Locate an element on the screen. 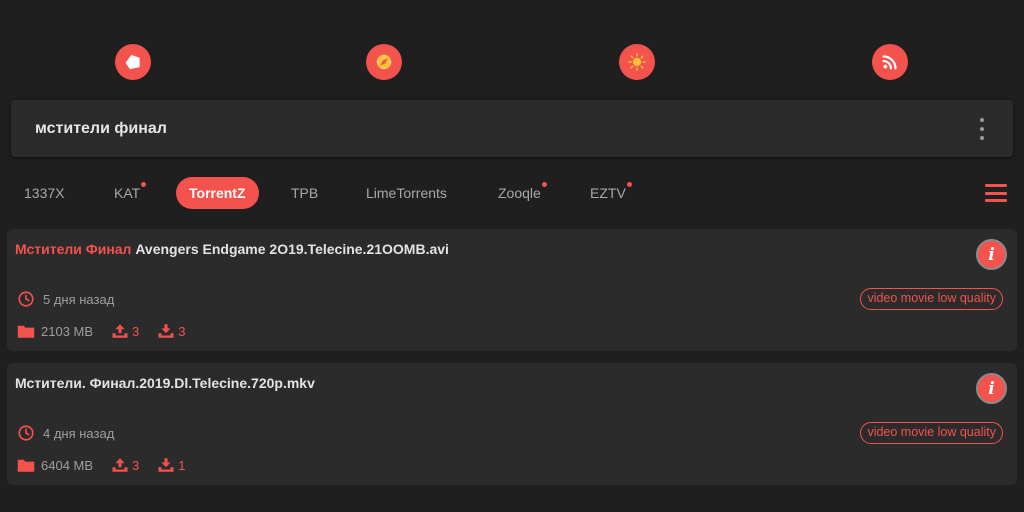  compass-icon is located at coordinates (384, 62).